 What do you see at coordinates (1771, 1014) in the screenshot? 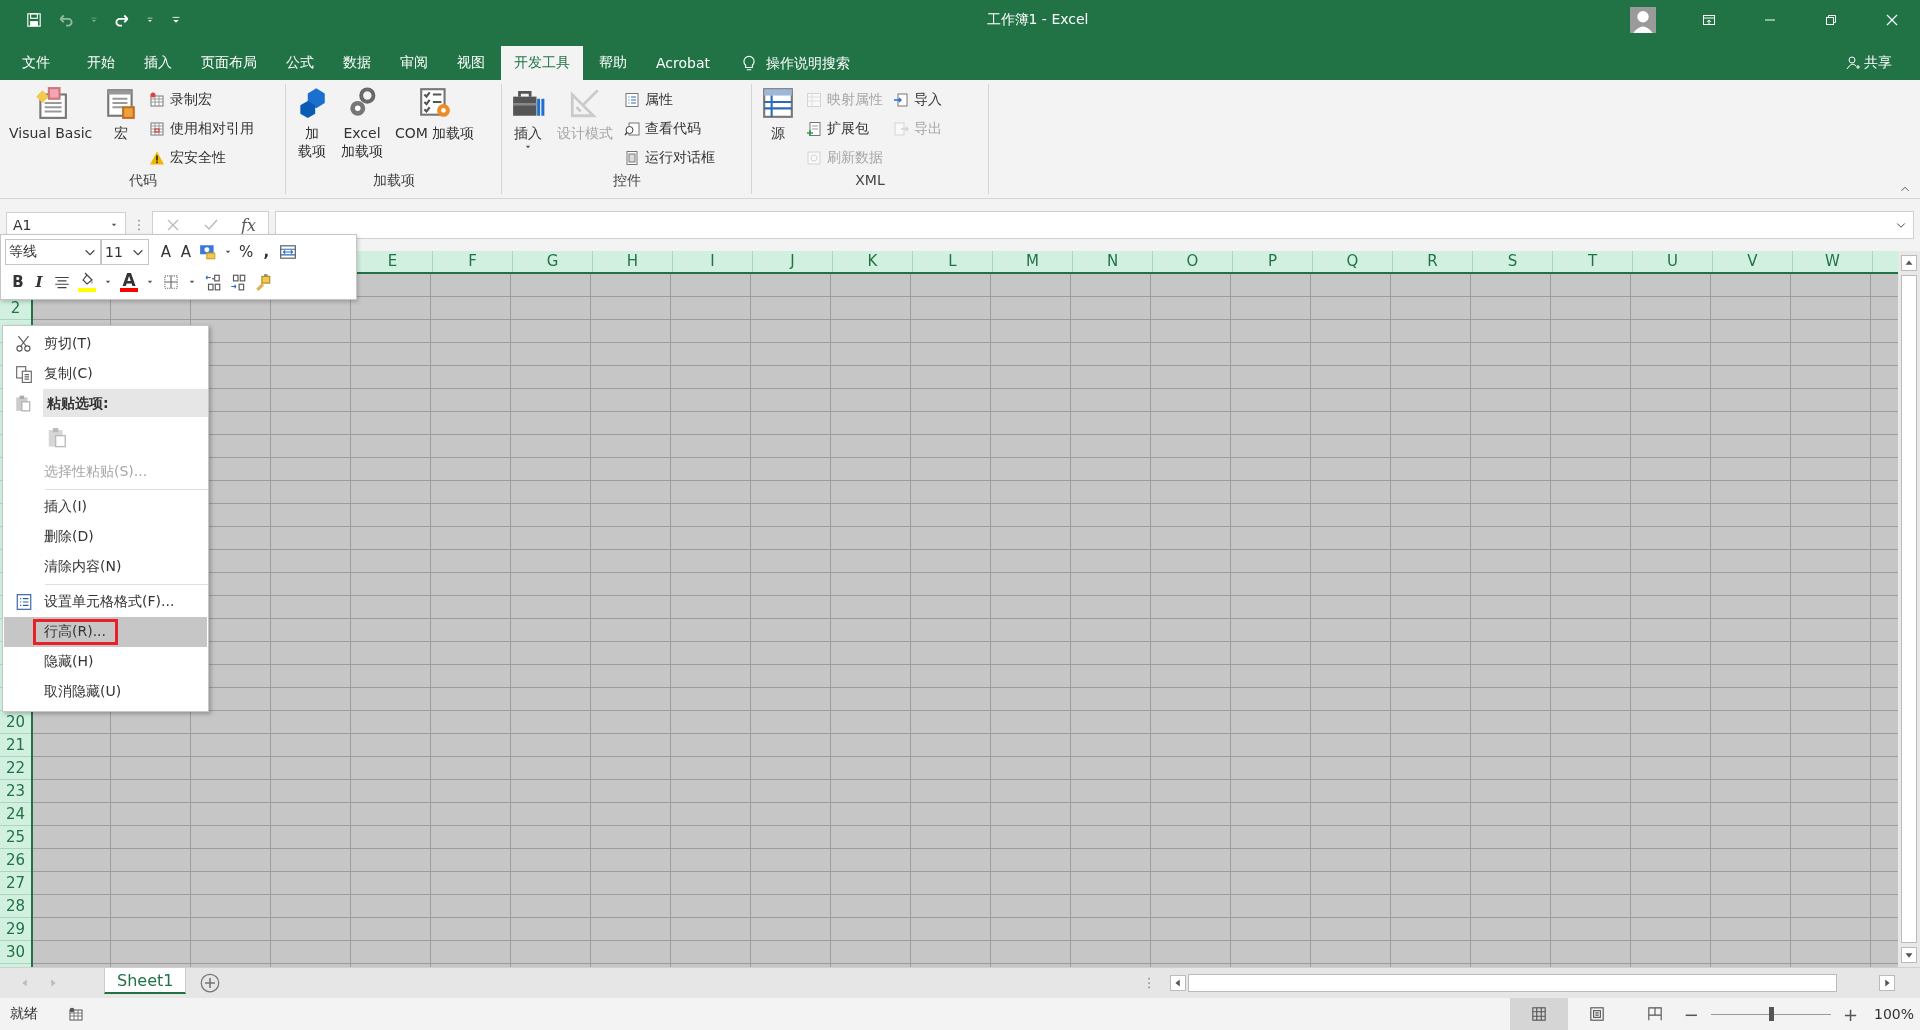
I see `slider-thumb` at bounding box center [1771, 1014].